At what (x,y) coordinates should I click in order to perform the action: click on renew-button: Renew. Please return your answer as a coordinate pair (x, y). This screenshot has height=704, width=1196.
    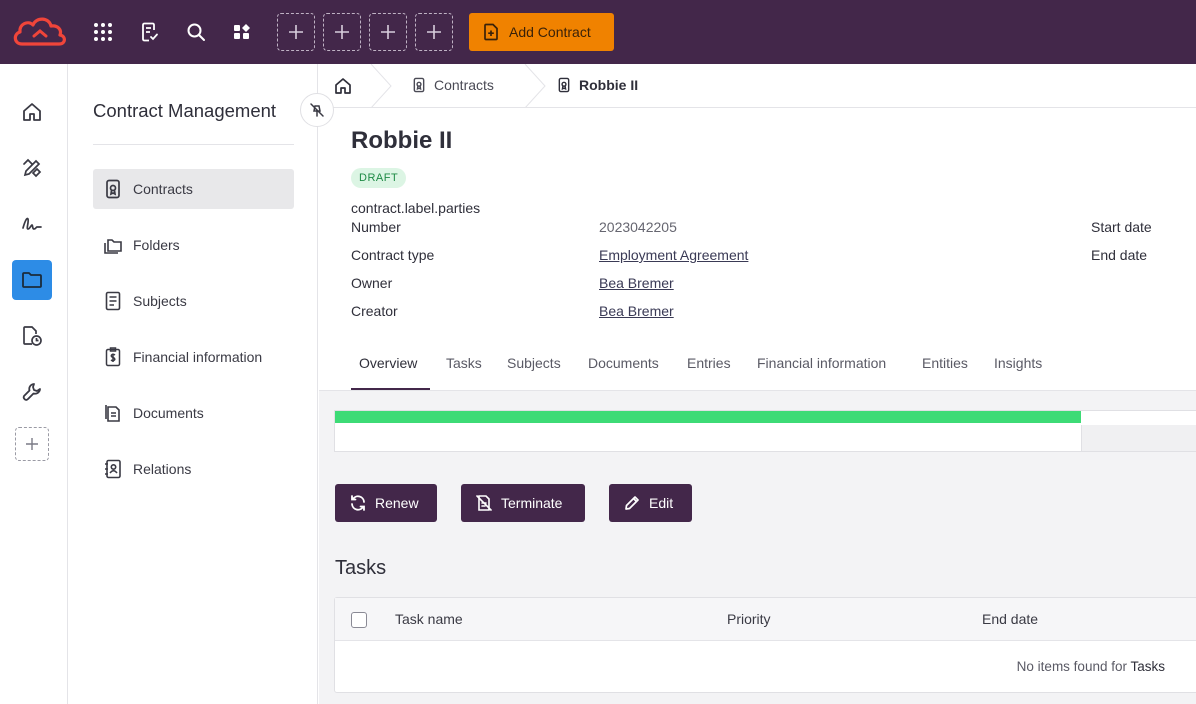
    Looking at the image, I should click on (386, 503).